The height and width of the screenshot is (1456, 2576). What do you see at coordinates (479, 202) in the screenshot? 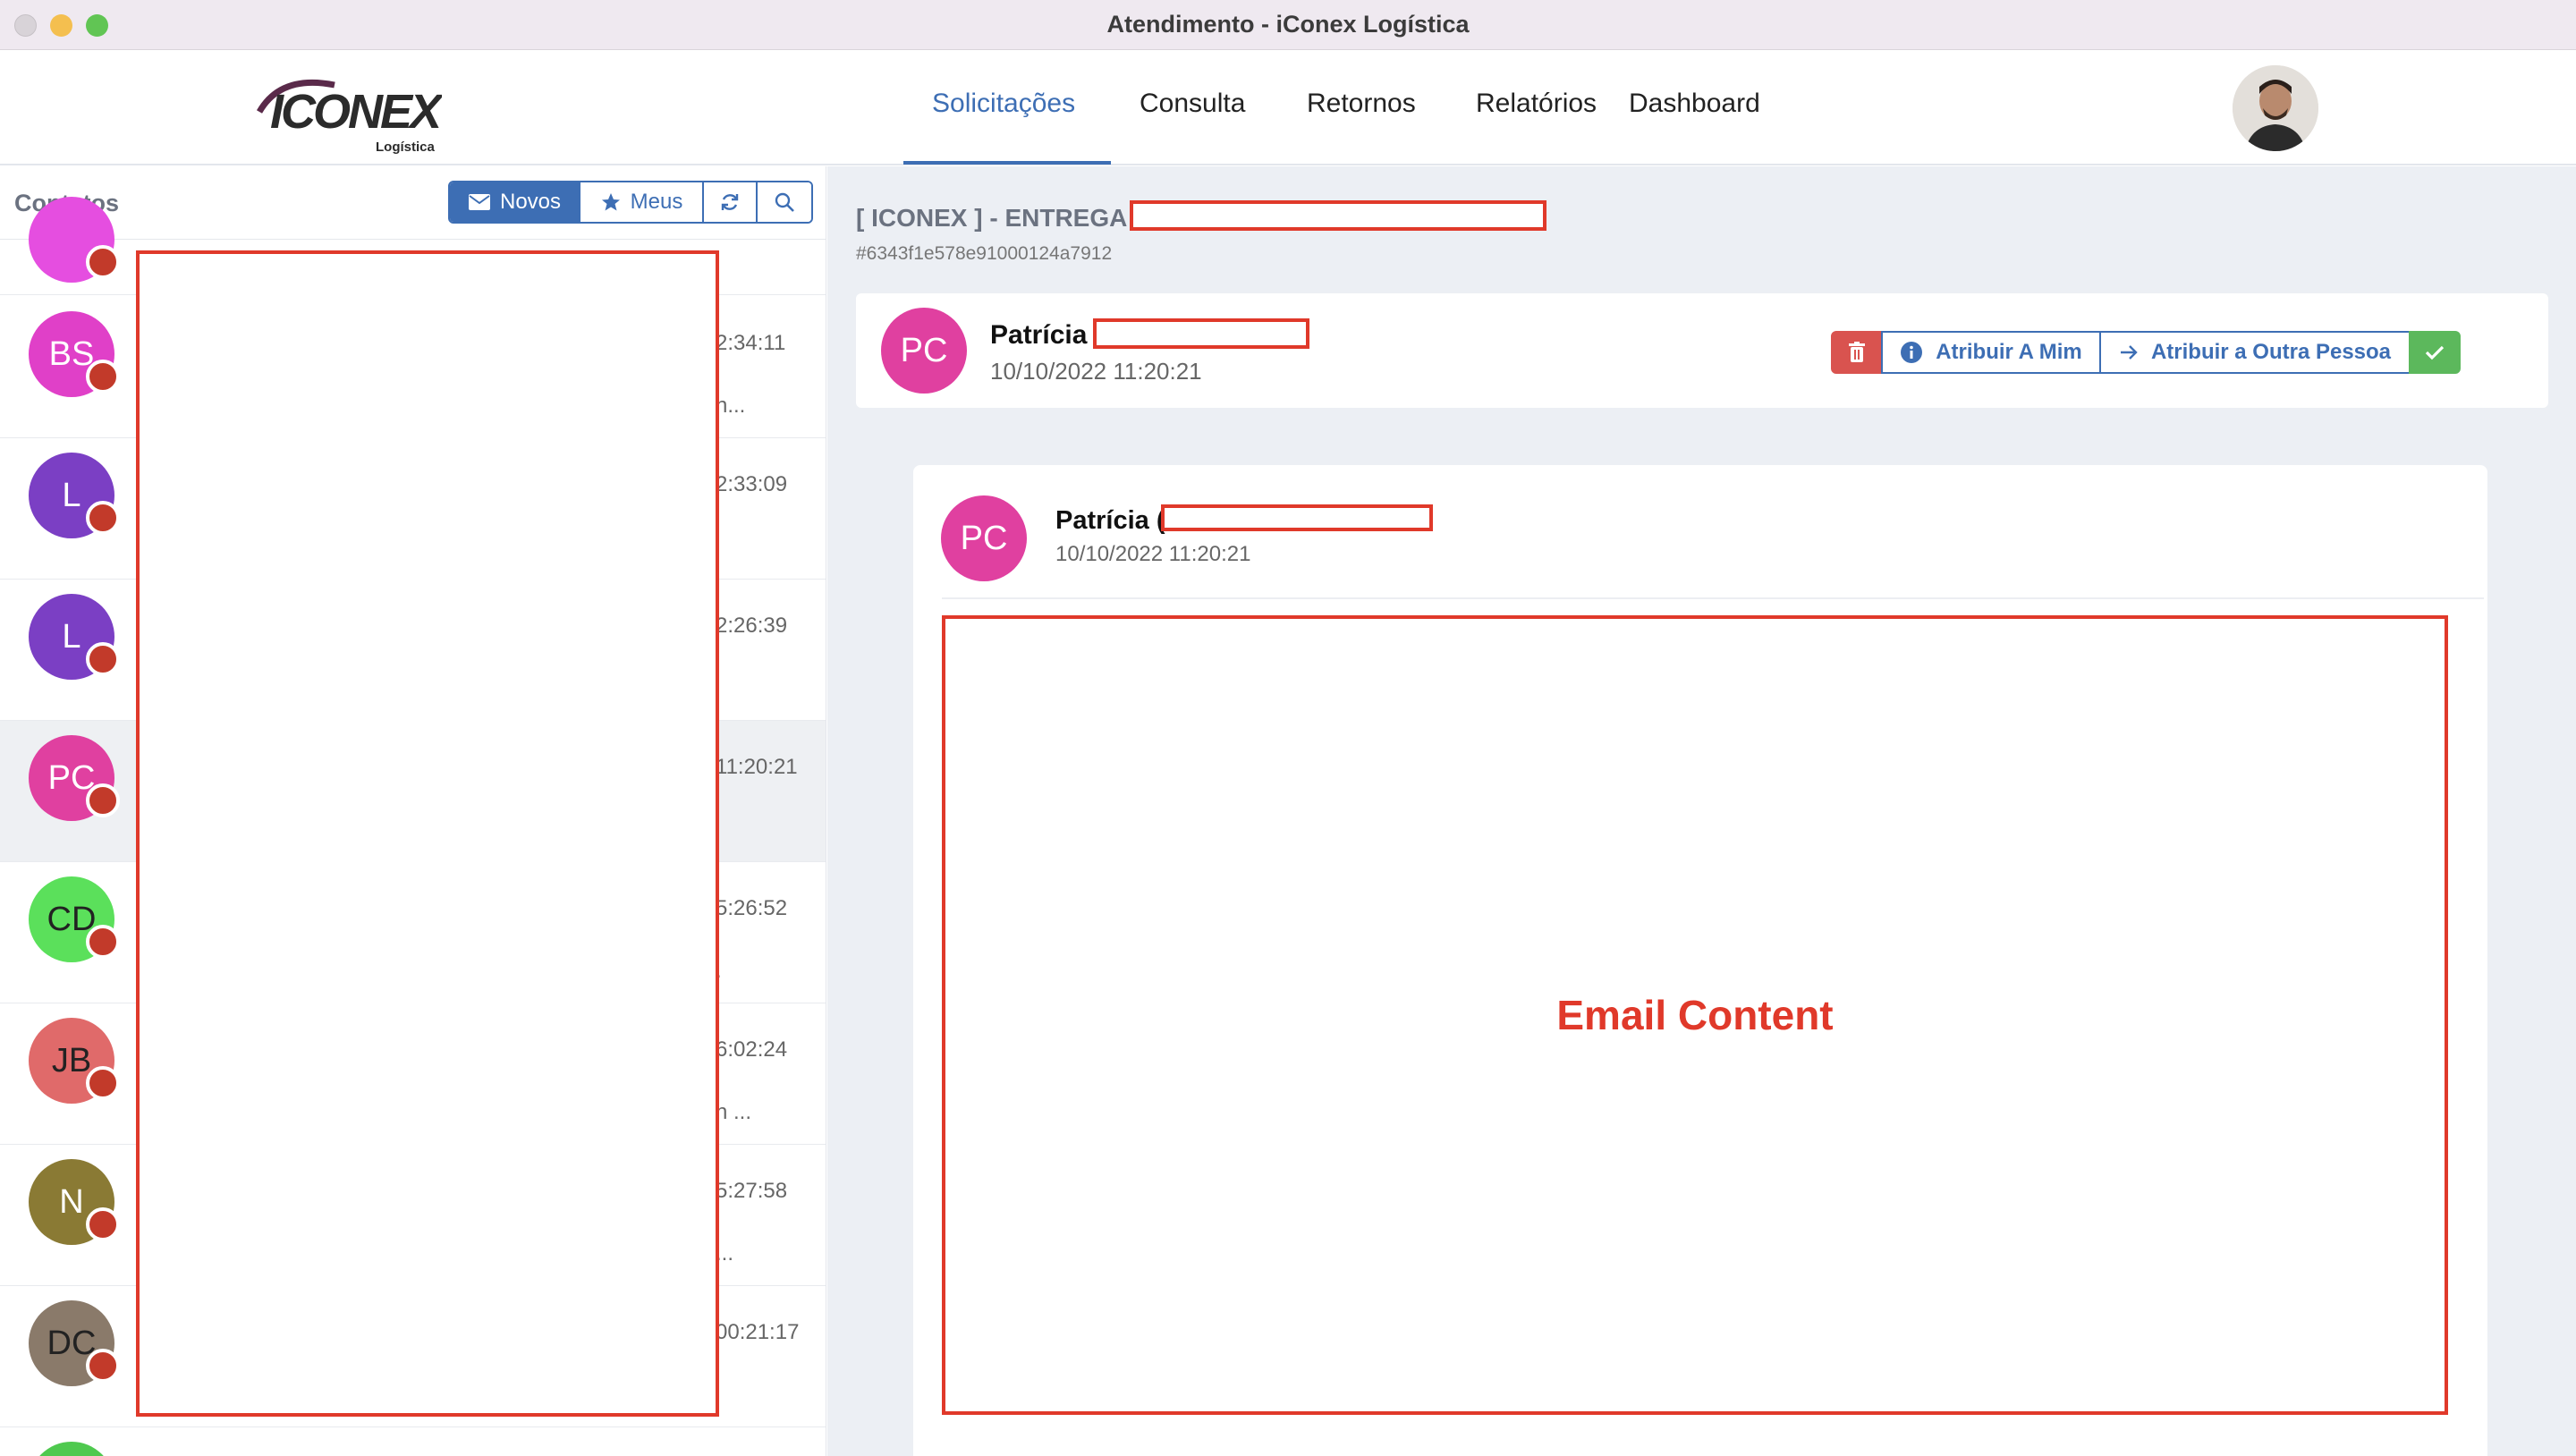
I see `envelope-icon` at bounding box center [479, 202].